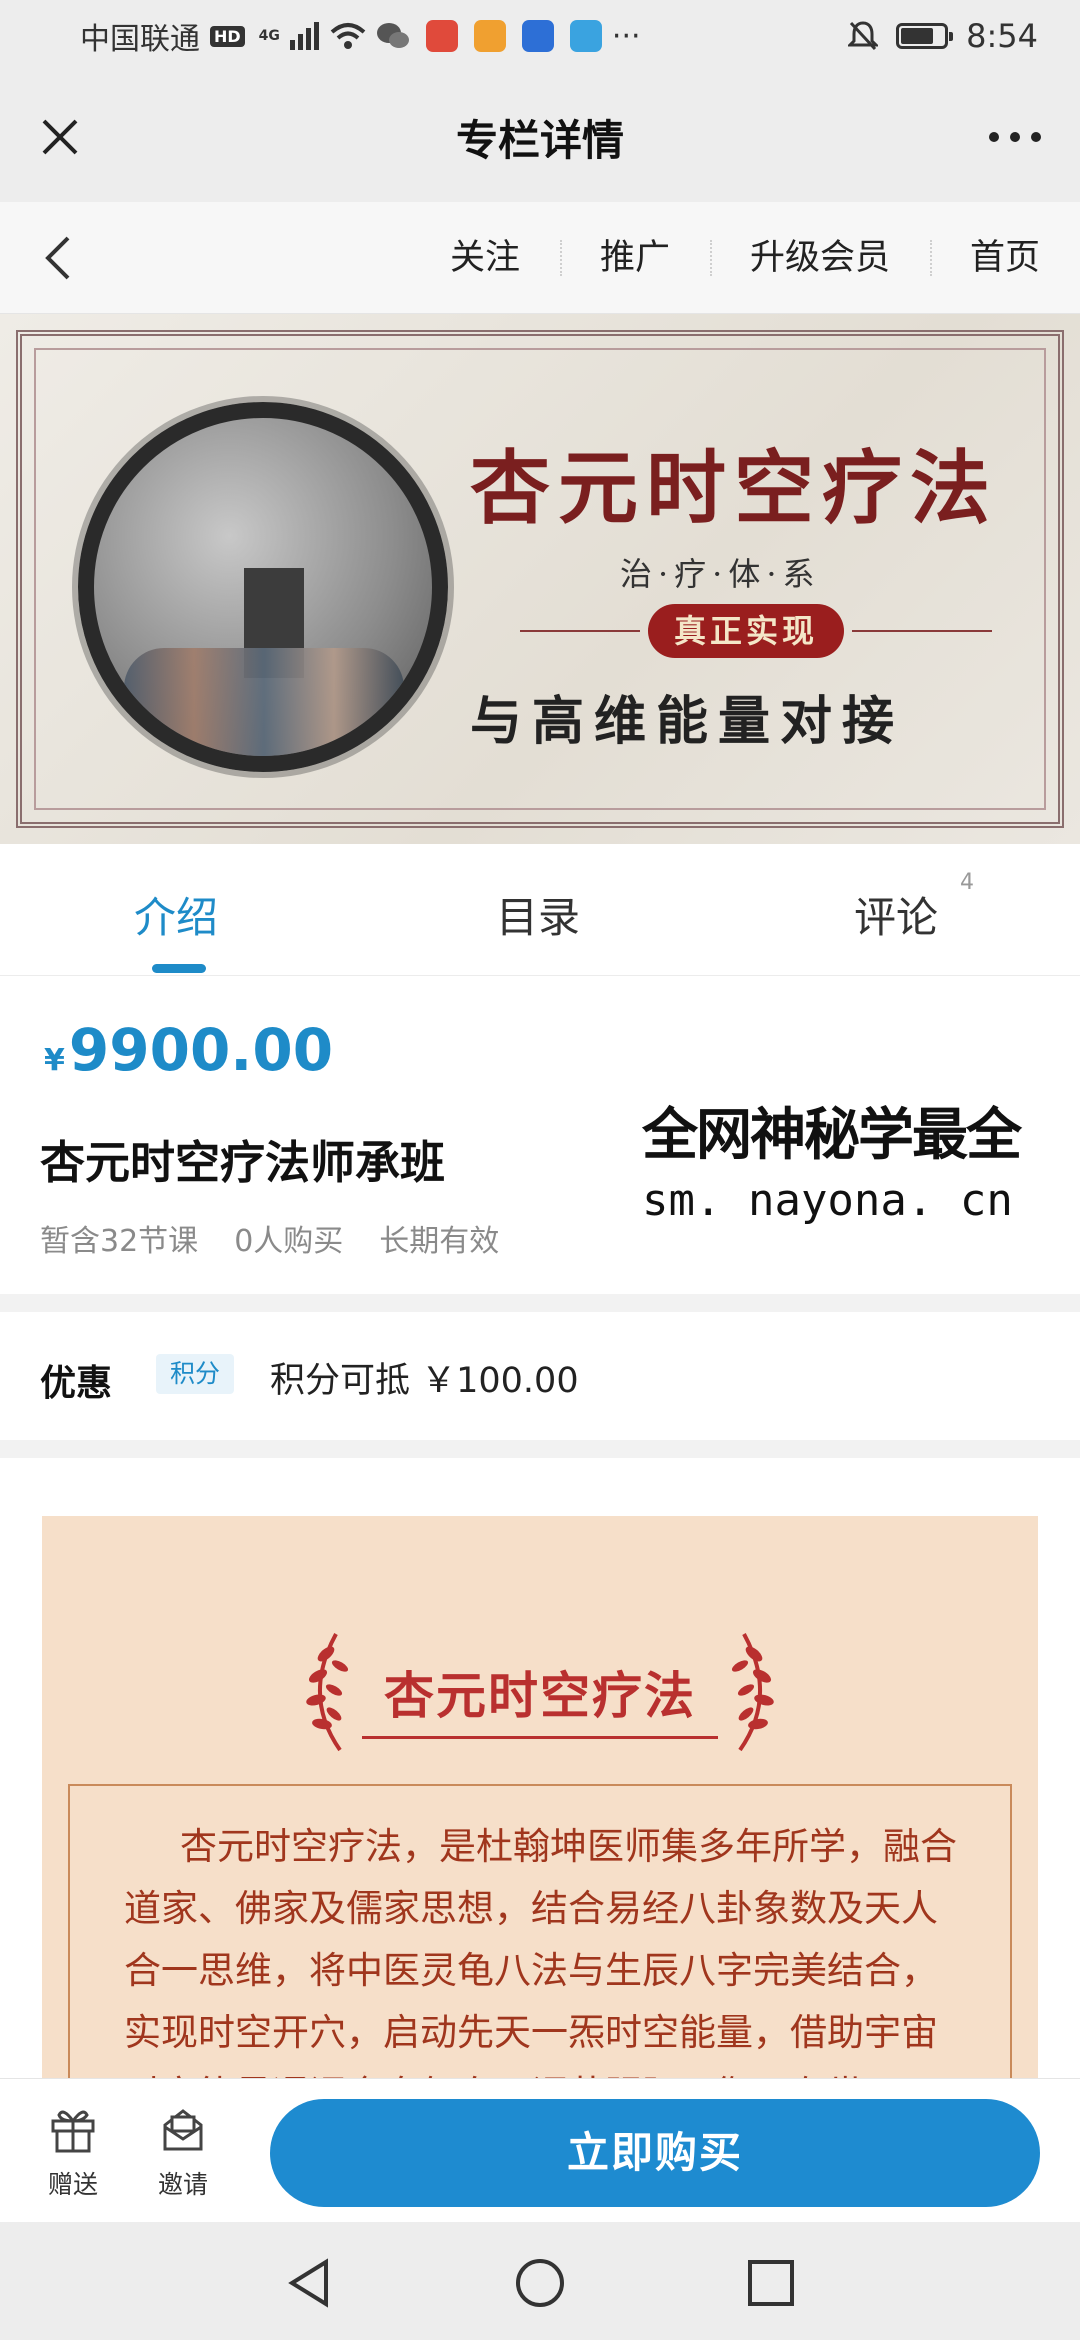 This screenshot has width=1080, height=2340. What do you see at coordinates (746, 631) in the screenshot?
I see `banner-seal: 真正实现` at bounding box center [746, 631].